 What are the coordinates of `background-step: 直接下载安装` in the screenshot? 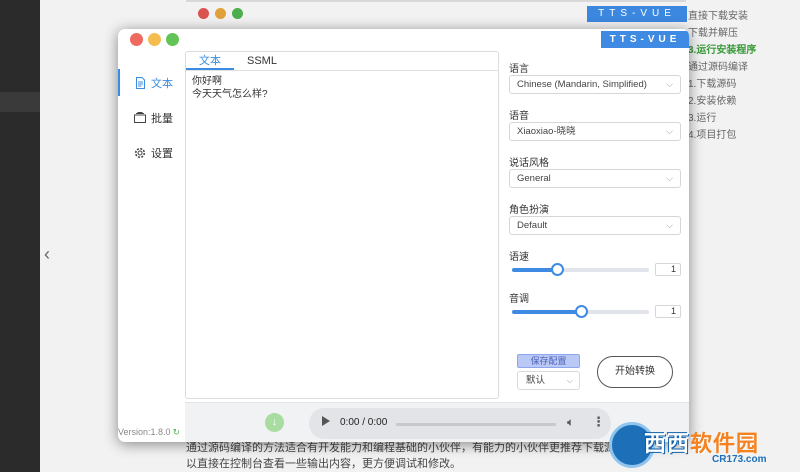 It's located at (743, 16).